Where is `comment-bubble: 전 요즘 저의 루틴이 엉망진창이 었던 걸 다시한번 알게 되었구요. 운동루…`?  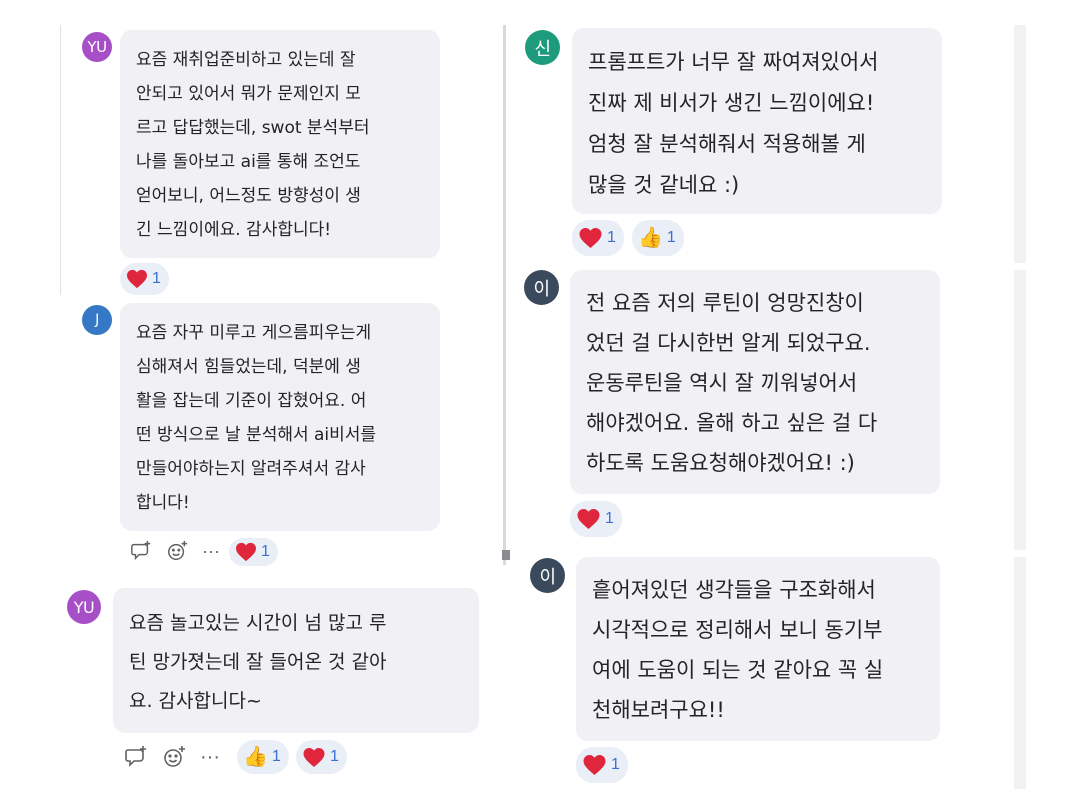 comment-bubble: 전 요즘 저의 루틴이 엉망진창이 었던 걸 다시한번 알게 되었구요. 운동루… is located at coordinates (755, 382).